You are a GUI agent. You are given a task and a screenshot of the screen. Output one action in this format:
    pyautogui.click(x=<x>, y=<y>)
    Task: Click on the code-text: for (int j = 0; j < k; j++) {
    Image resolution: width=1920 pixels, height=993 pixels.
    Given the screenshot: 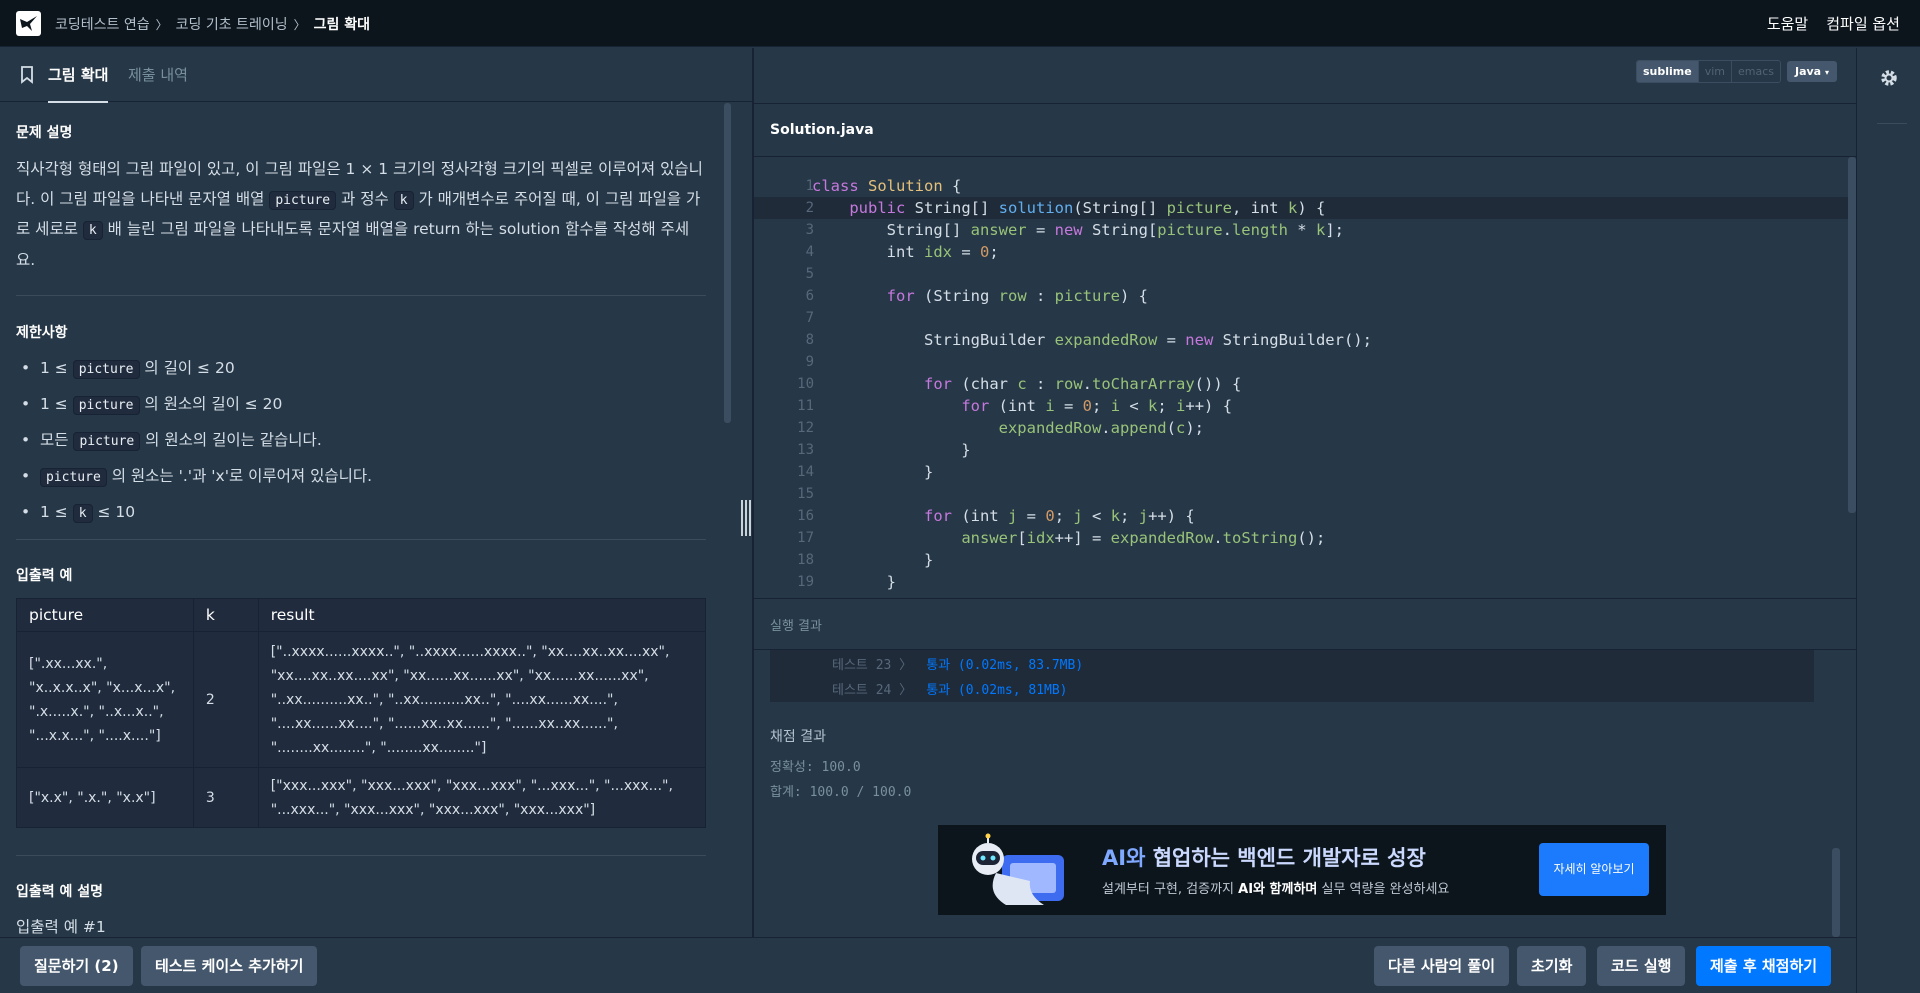 What is the action you would take?
    pyautogui.click(x=1059, y=516)
    